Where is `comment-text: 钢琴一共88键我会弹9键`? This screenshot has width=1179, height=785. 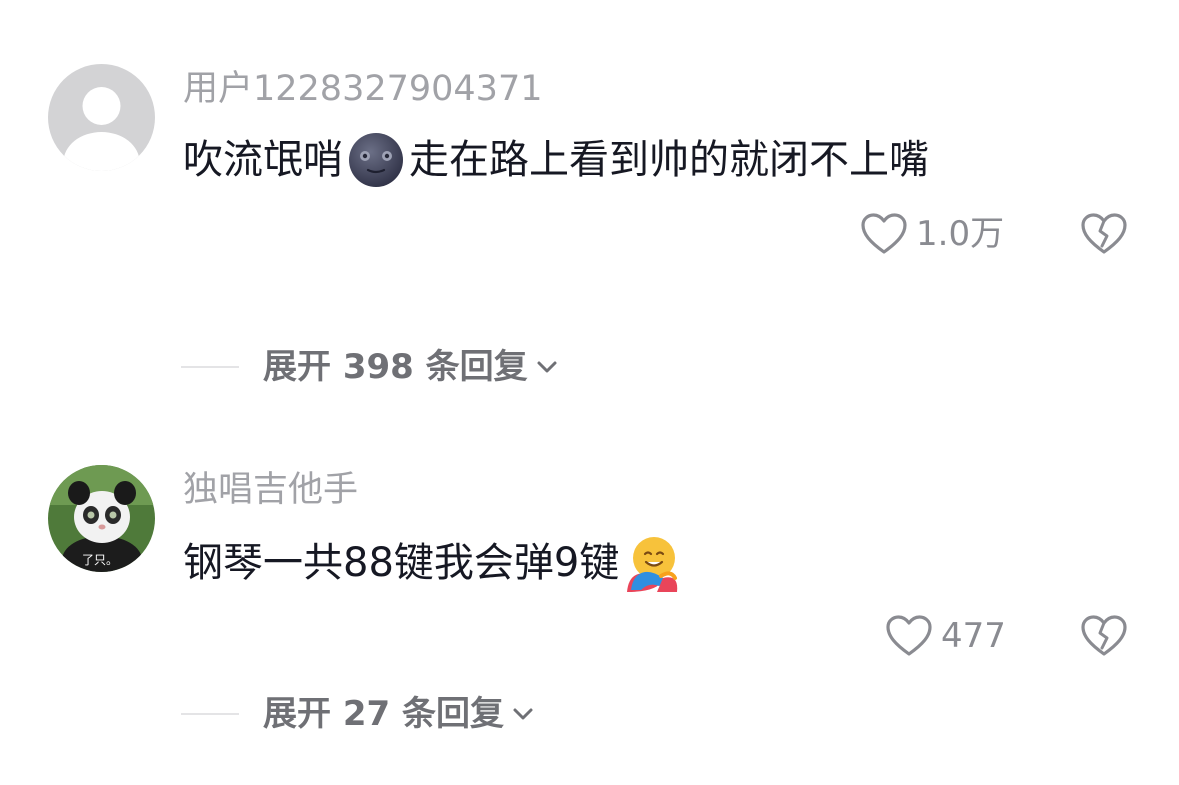 comment-text: 钢琴一共88键我会弹9键 is located at coordinates (434, 563).